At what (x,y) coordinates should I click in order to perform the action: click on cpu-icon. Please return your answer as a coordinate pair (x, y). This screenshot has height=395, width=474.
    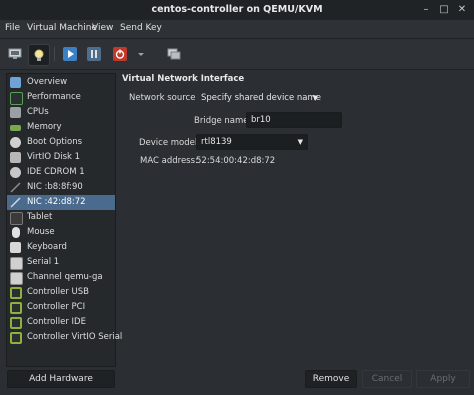
    Looking at the image, I should click on (15, 112).